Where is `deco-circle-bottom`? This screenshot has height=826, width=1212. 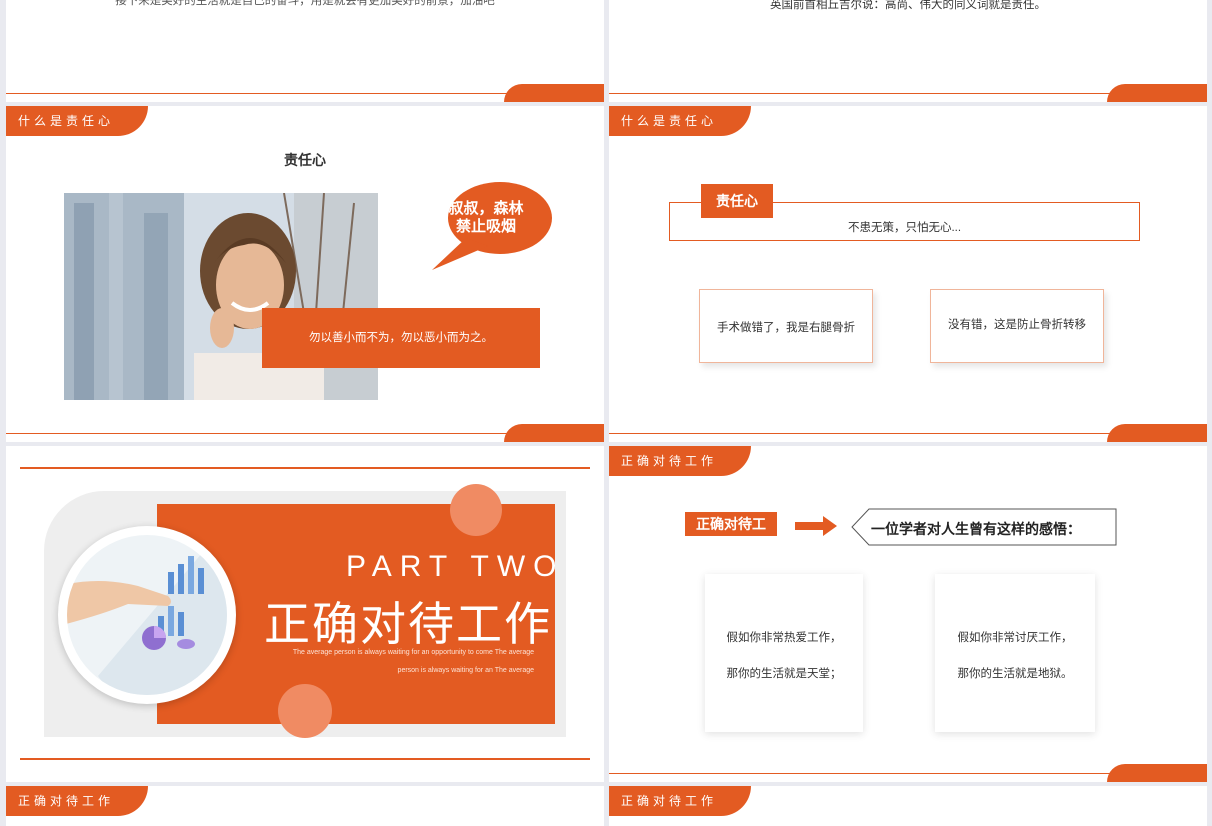
deco-circle-bottom is located at coordinates (305, 711).